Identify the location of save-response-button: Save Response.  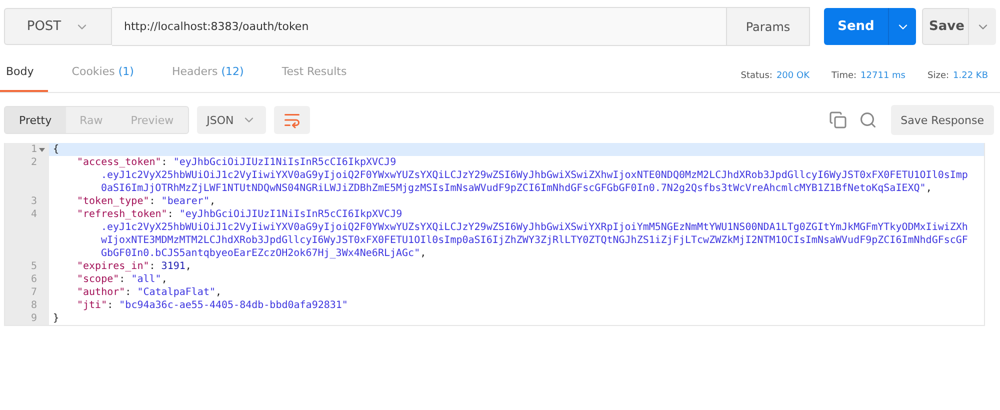
(942, 120).